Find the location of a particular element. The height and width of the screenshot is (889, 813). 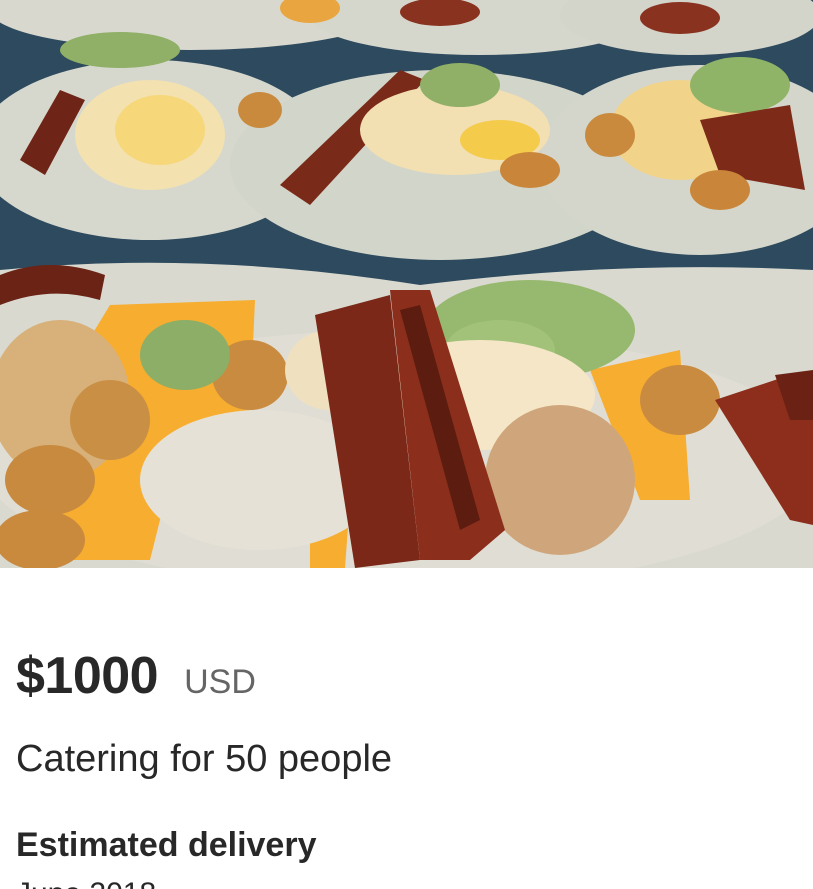

price-amount: $1000 is located at coordinates (87, 676).